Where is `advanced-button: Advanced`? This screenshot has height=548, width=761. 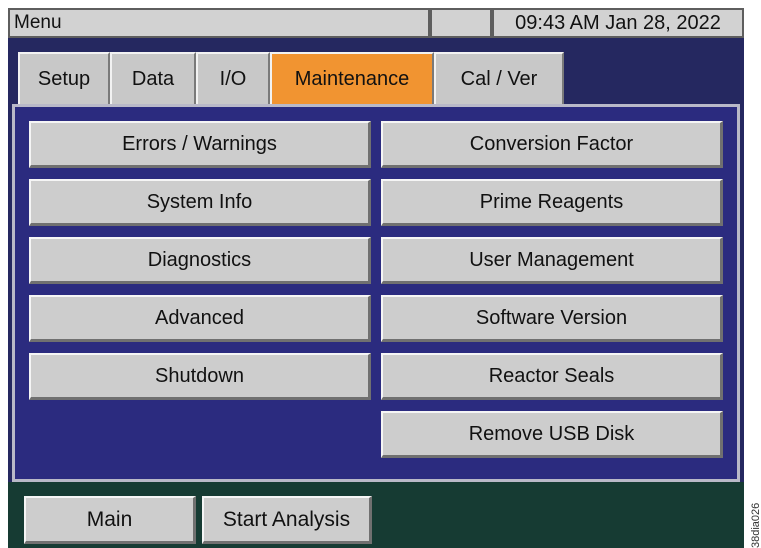 advanced-button: Advanced is located at coordinates (200, 318).